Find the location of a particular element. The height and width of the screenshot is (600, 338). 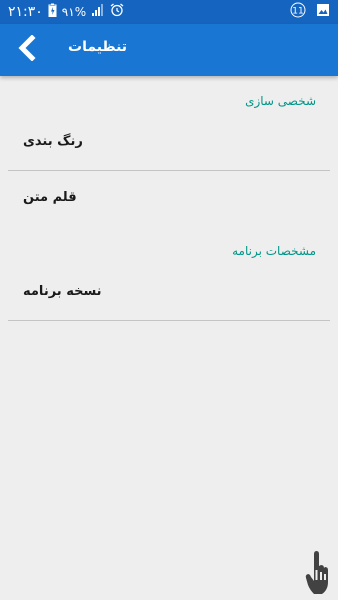

status-right: 11 is located at coordinates (310, 12).